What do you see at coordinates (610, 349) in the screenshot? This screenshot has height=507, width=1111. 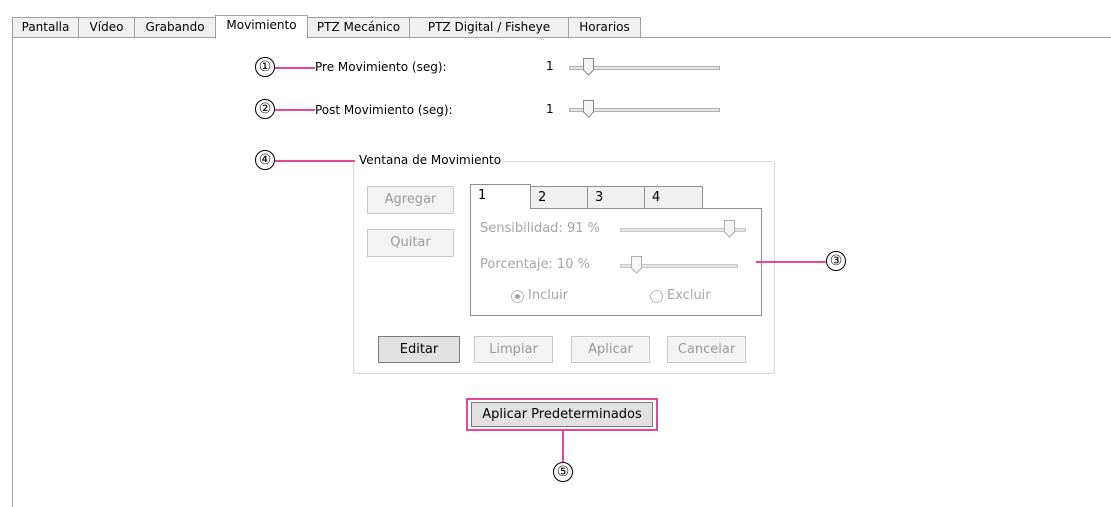 I see `apply-button: Aplicar` at bounding box center [610, 349].